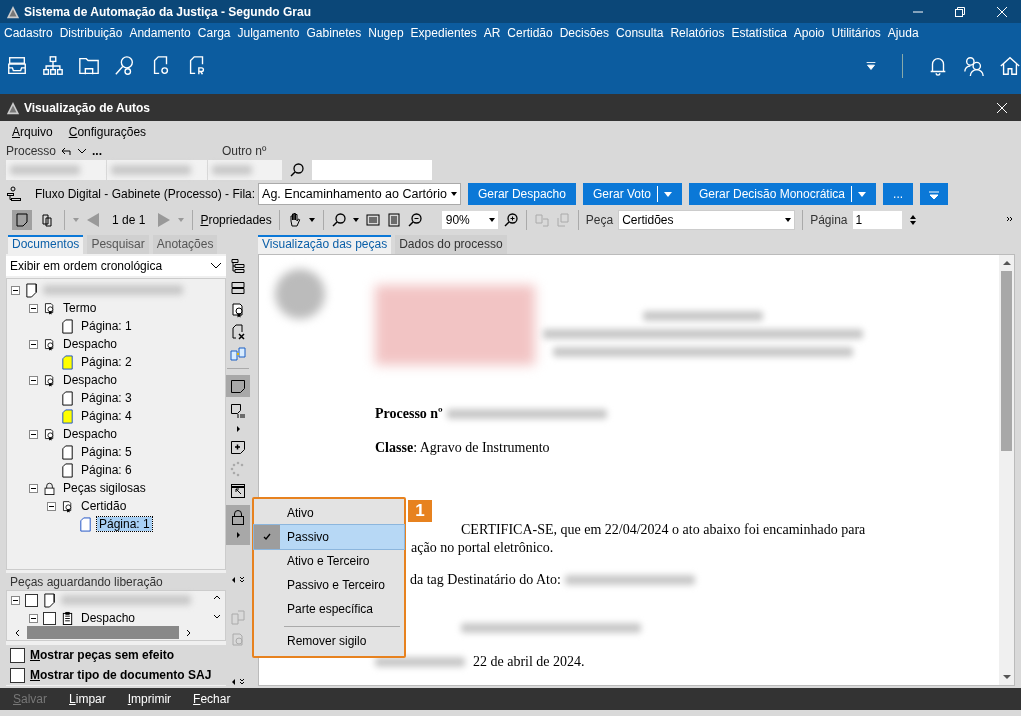 This screenshot has width=1021, height=716. What do you see at coordinates (28, 33) in the screenshot?
I see `menu-item: Cadastro` at bounding box center [28, 33].